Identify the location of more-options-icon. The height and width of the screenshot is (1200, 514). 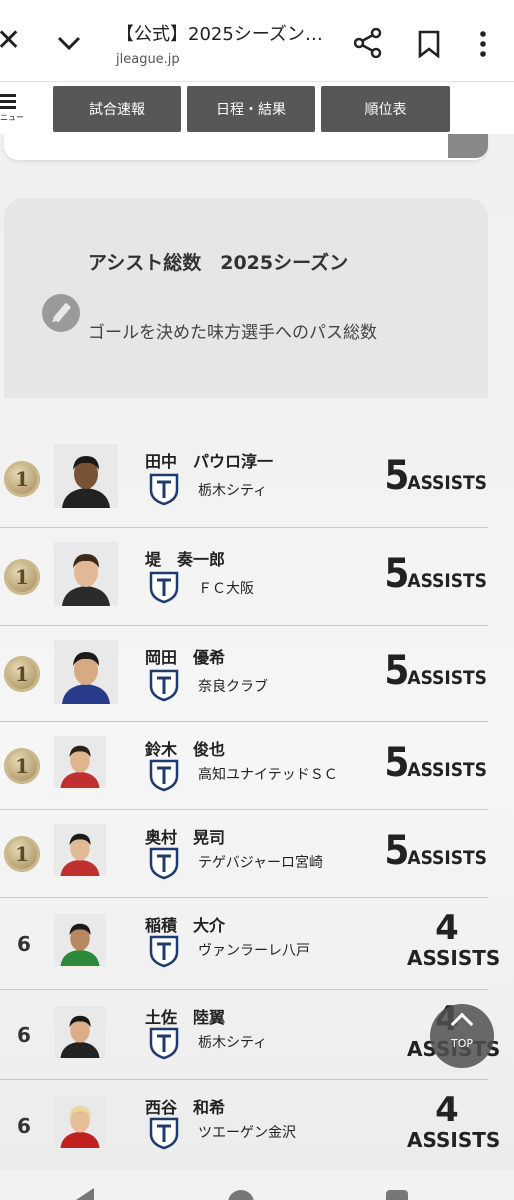
(483, 44).